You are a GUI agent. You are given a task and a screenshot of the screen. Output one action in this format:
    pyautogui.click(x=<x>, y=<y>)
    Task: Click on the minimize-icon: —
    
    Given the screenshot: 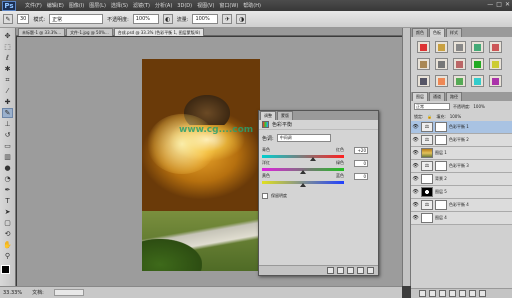 What is the action you would take?
    pyautogui.click(x=490, y=4)
    